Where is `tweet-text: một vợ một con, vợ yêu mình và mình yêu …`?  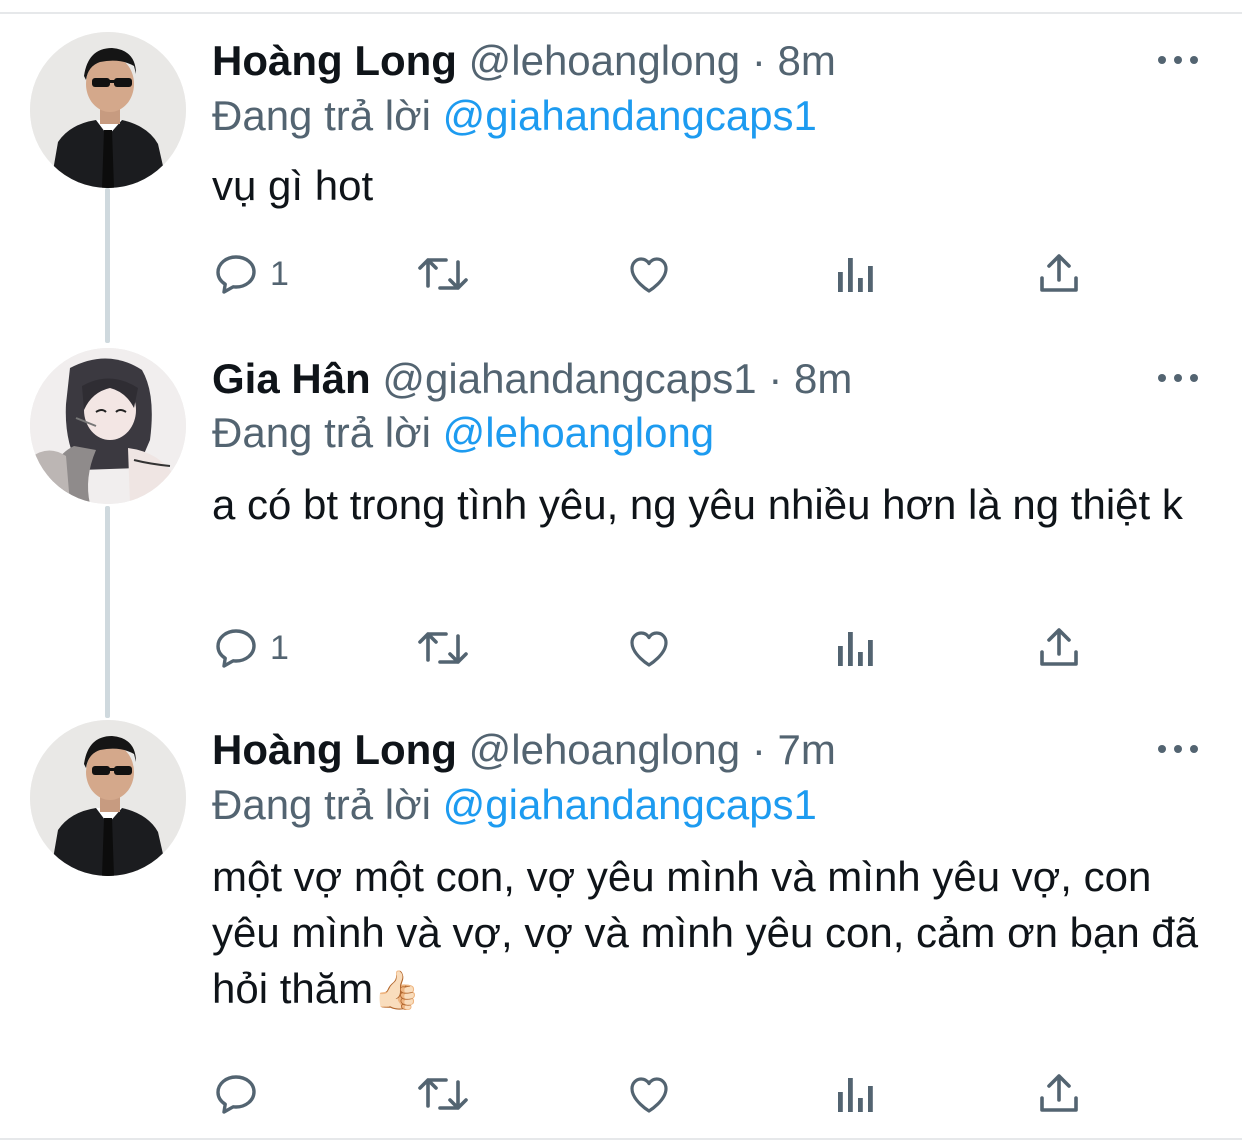
tweet-text: một vợ một con, vợ yêu mình và mình yêu … is located at coordinates (712, 934).